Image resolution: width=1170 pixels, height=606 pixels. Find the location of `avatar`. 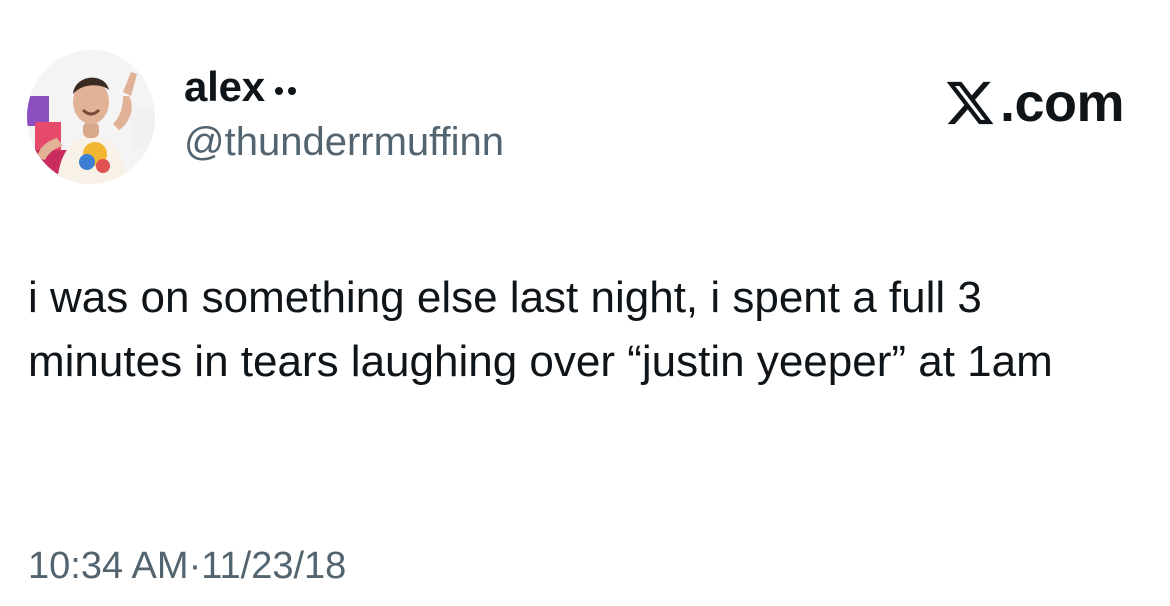

avatar is located at coordinates (91, 117).